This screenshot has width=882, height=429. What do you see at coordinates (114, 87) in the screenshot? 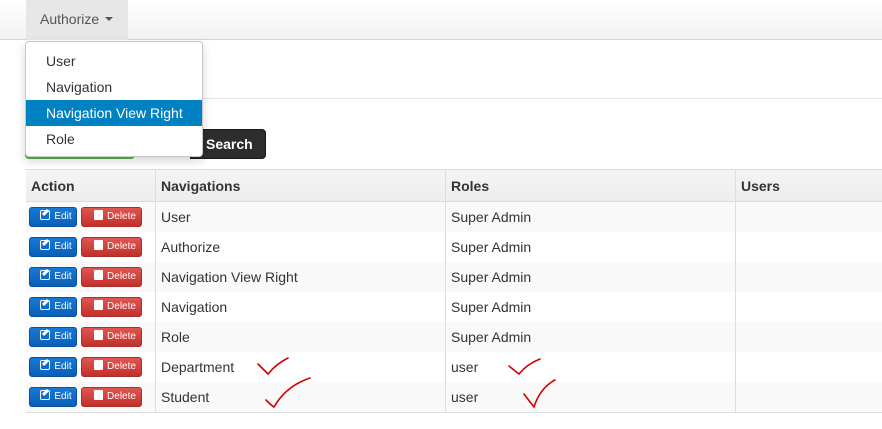
I see `dropdown-item-navigation: Navigation` at bounding box center [114, 87].